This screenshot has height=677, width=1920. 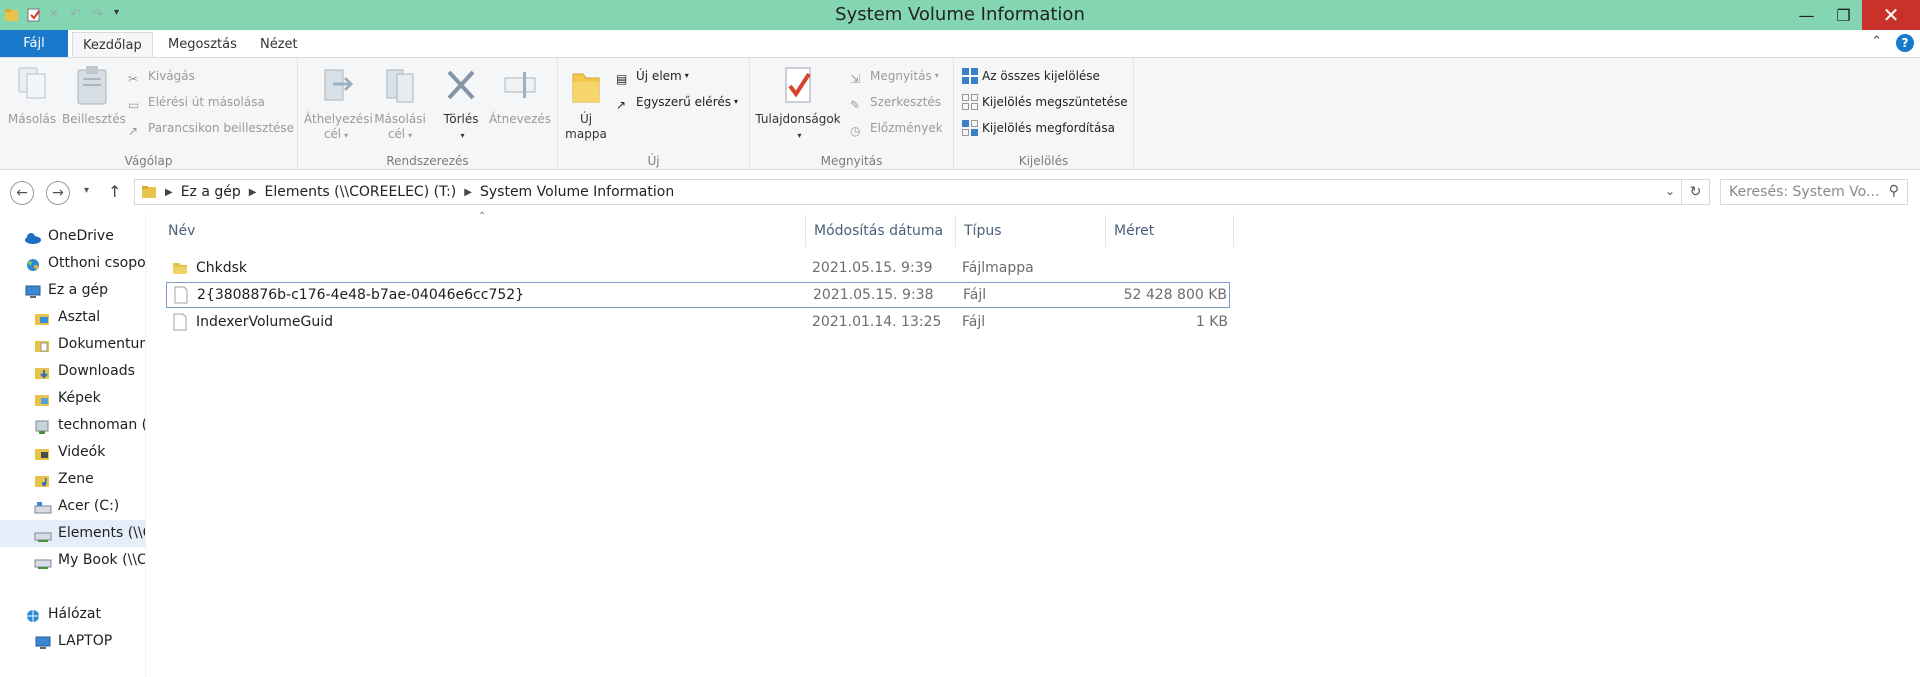 What do you see at coordinates (960, 43) in the screenshot?
I see `ribbon-tabs: Fájl Kezdőlap Megosztás Nézet ⌃ ?` at bounding box center [960, 43].